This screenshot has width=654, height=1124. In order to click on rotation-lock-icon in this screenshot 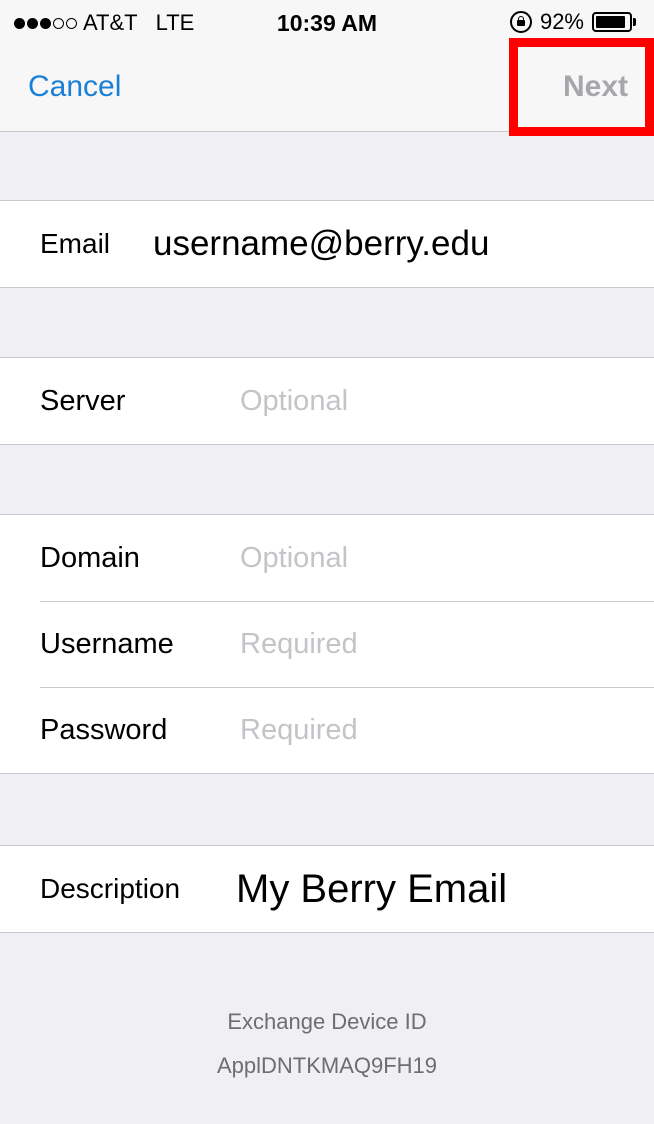, I will do `click(520, 22)`.